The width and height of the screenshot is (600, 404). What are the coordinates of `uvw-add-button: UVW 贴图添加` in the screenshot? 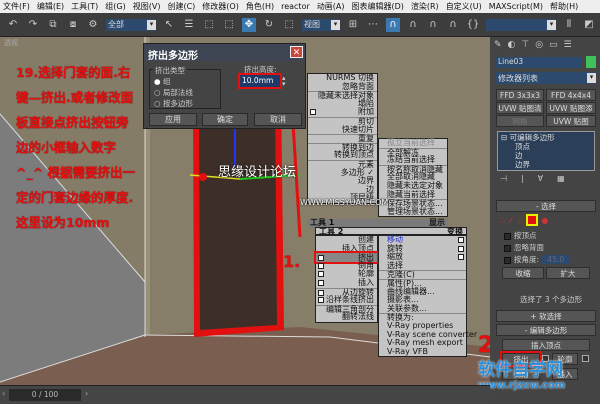 It's located at (571, 113).